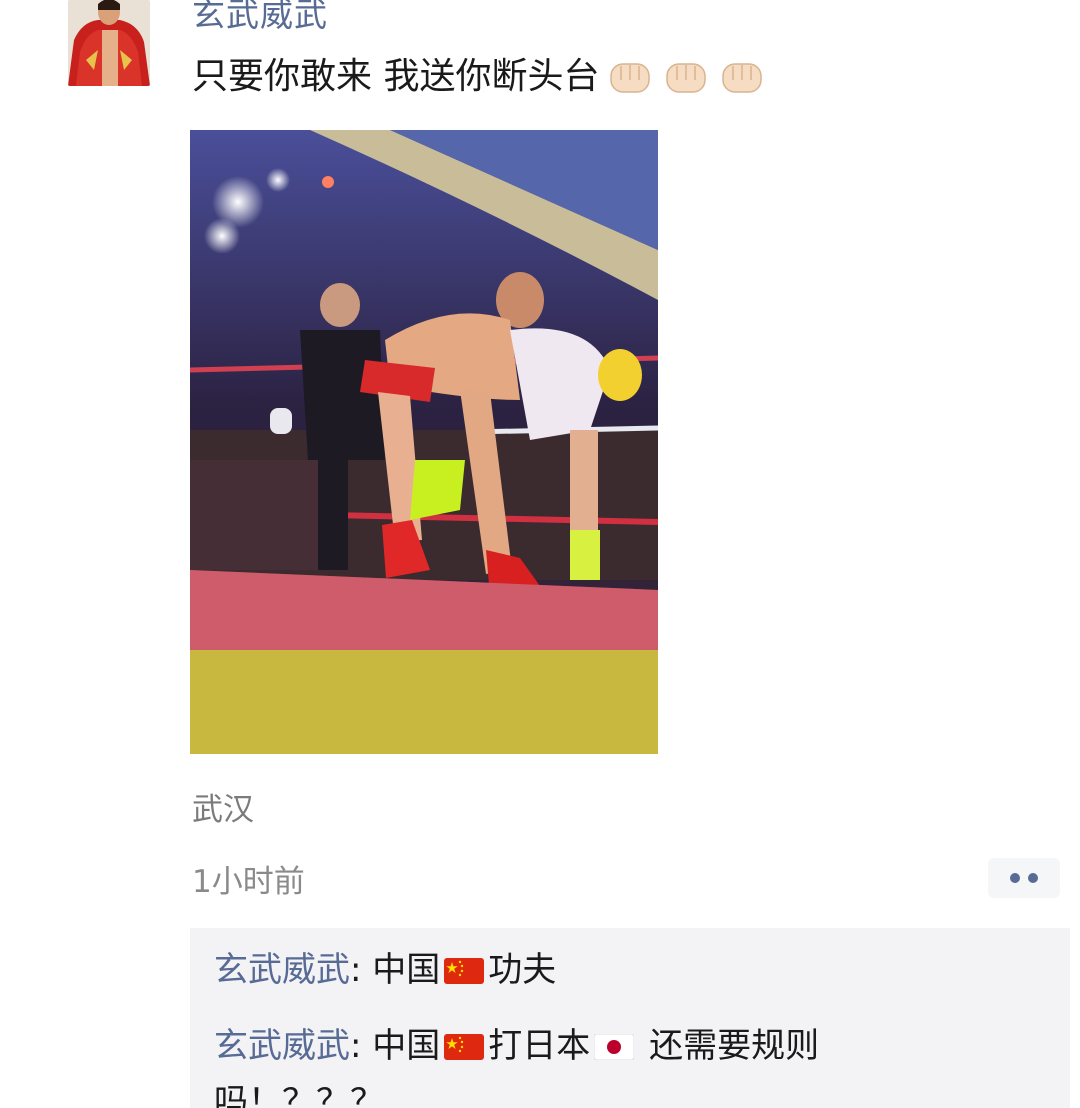  What do you see at coordinates (564, 970) in the screenshot?
I see `comment-item: 玄武威武: 中国 功夫` at bounding box center [564, 970].